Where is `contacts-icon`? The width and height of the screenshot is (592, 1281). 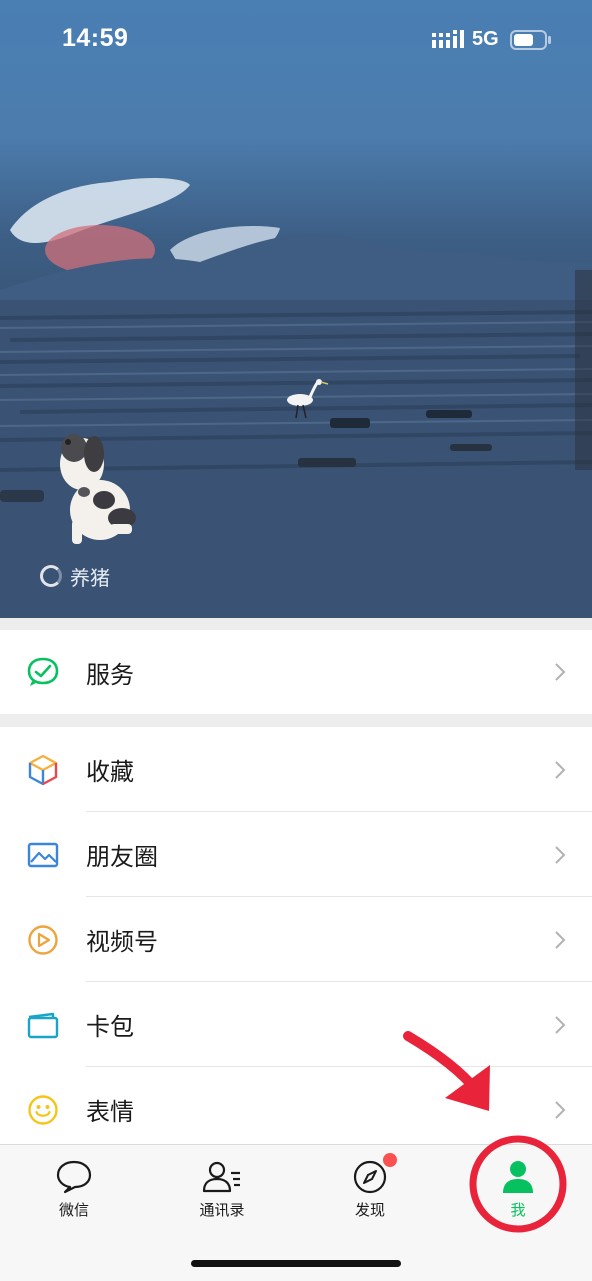
contacts-icon is located at coordinates (221, 1177).